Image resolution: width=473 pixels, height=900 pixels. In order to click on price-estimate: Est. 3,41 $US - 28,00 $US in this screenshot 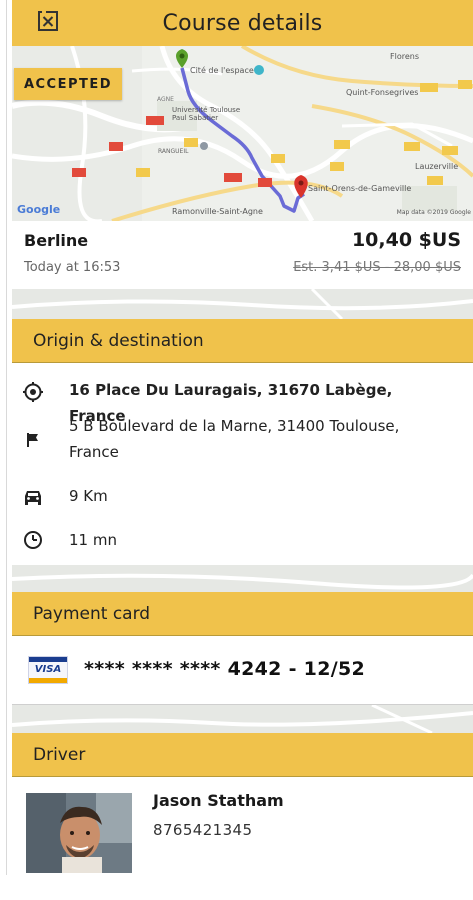, I will do `click(377, 267)`.